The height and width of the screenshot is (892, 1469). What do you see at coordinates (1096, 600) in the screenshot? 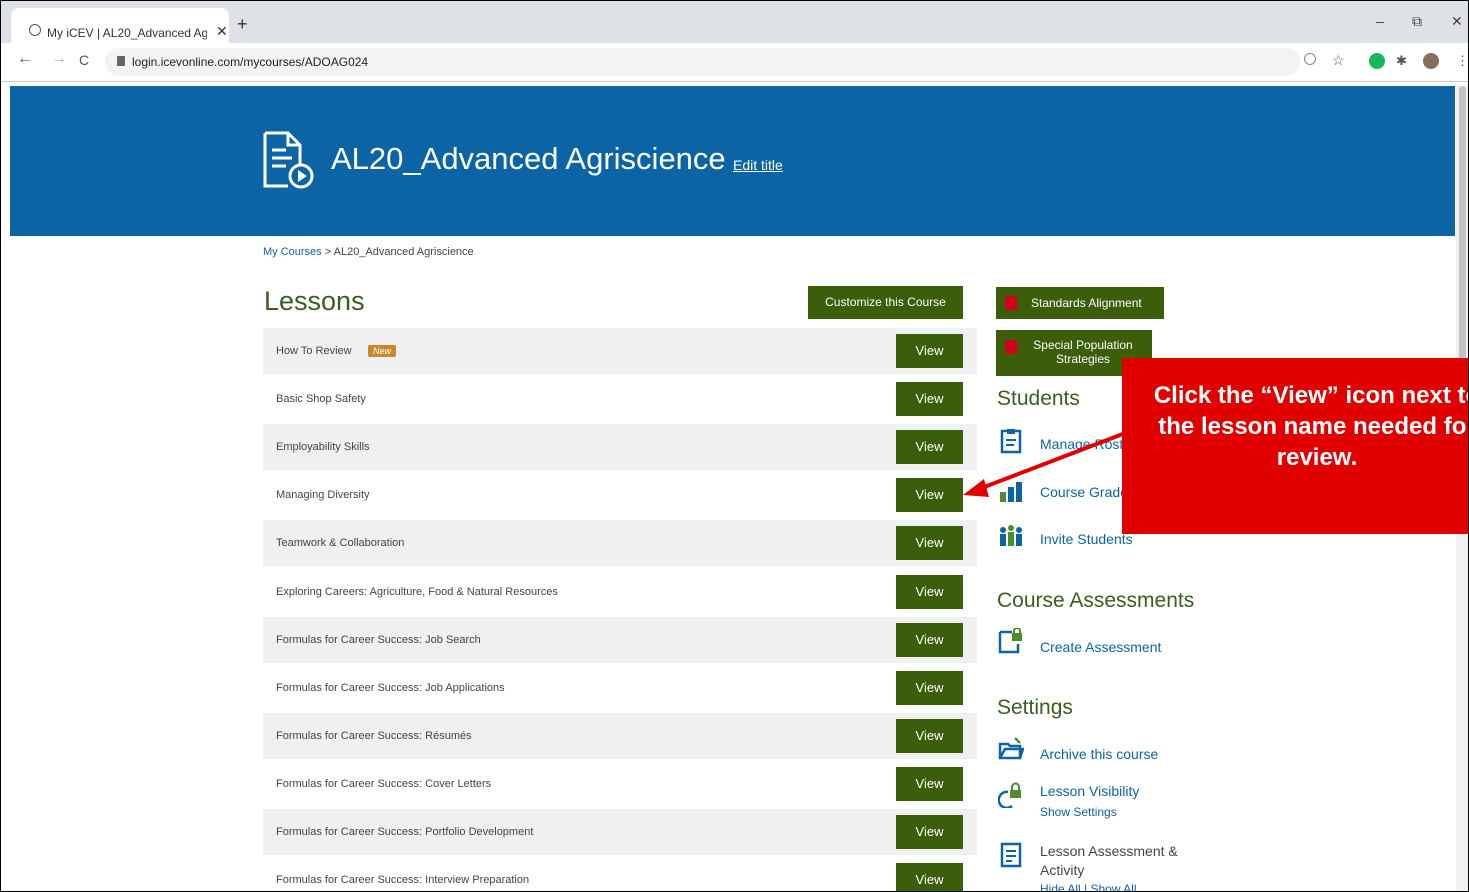
I see `course-assessments-heading: Course Assessments` at bounding box center [1096, 600].